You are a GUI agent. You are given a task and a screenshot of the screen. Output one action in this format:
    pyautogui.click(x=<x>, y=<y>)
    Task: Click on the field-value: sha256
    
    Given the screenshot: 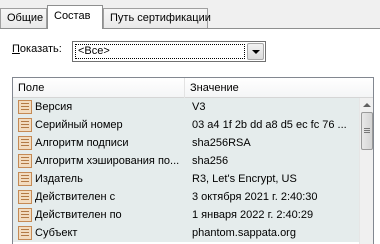 What is the action you would take?
    pyautogui.click(x=210, y=161)
    